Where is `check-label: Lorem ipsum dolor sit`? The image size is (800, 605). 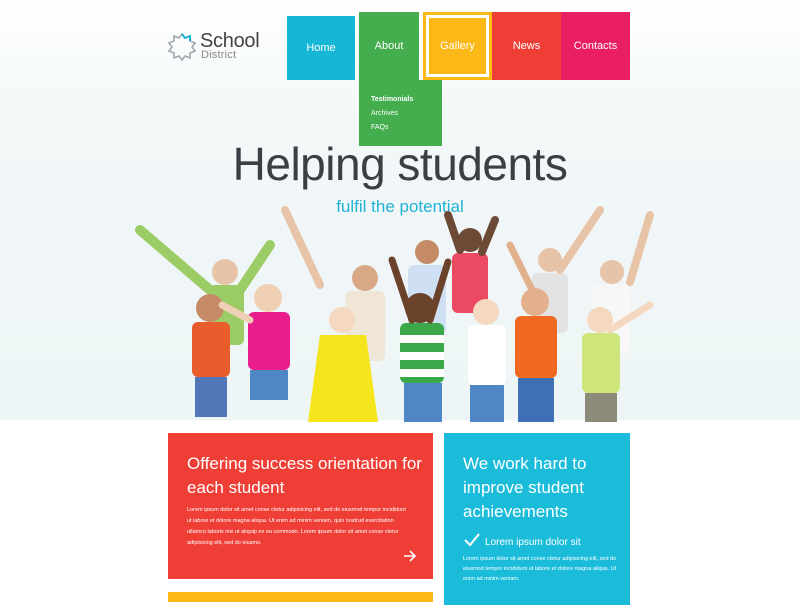
check-label: Lorem ipsum dolor sit is located at coordinates (533, 542).